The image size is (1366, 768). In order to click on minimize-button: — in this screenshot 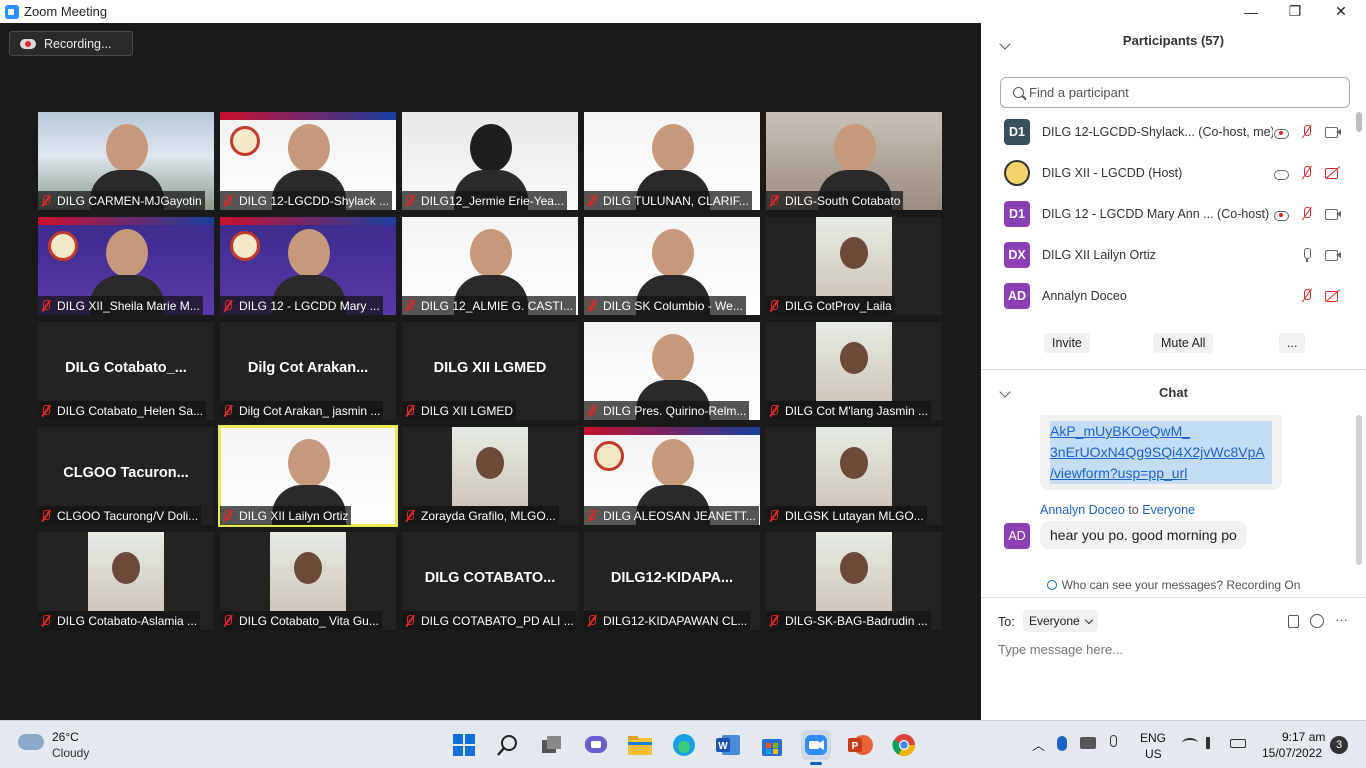, I will do `click(1251, 11)`.